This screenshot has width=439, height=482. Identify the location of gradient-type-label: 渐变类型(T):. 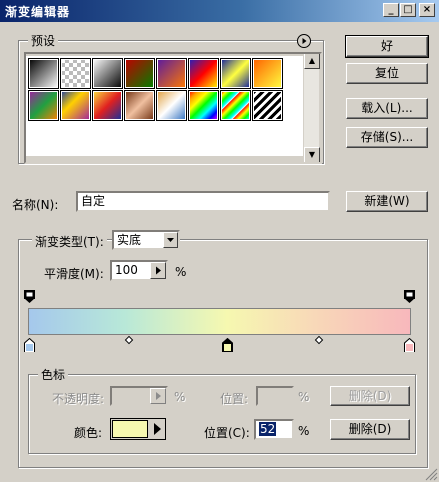
(69, 241).